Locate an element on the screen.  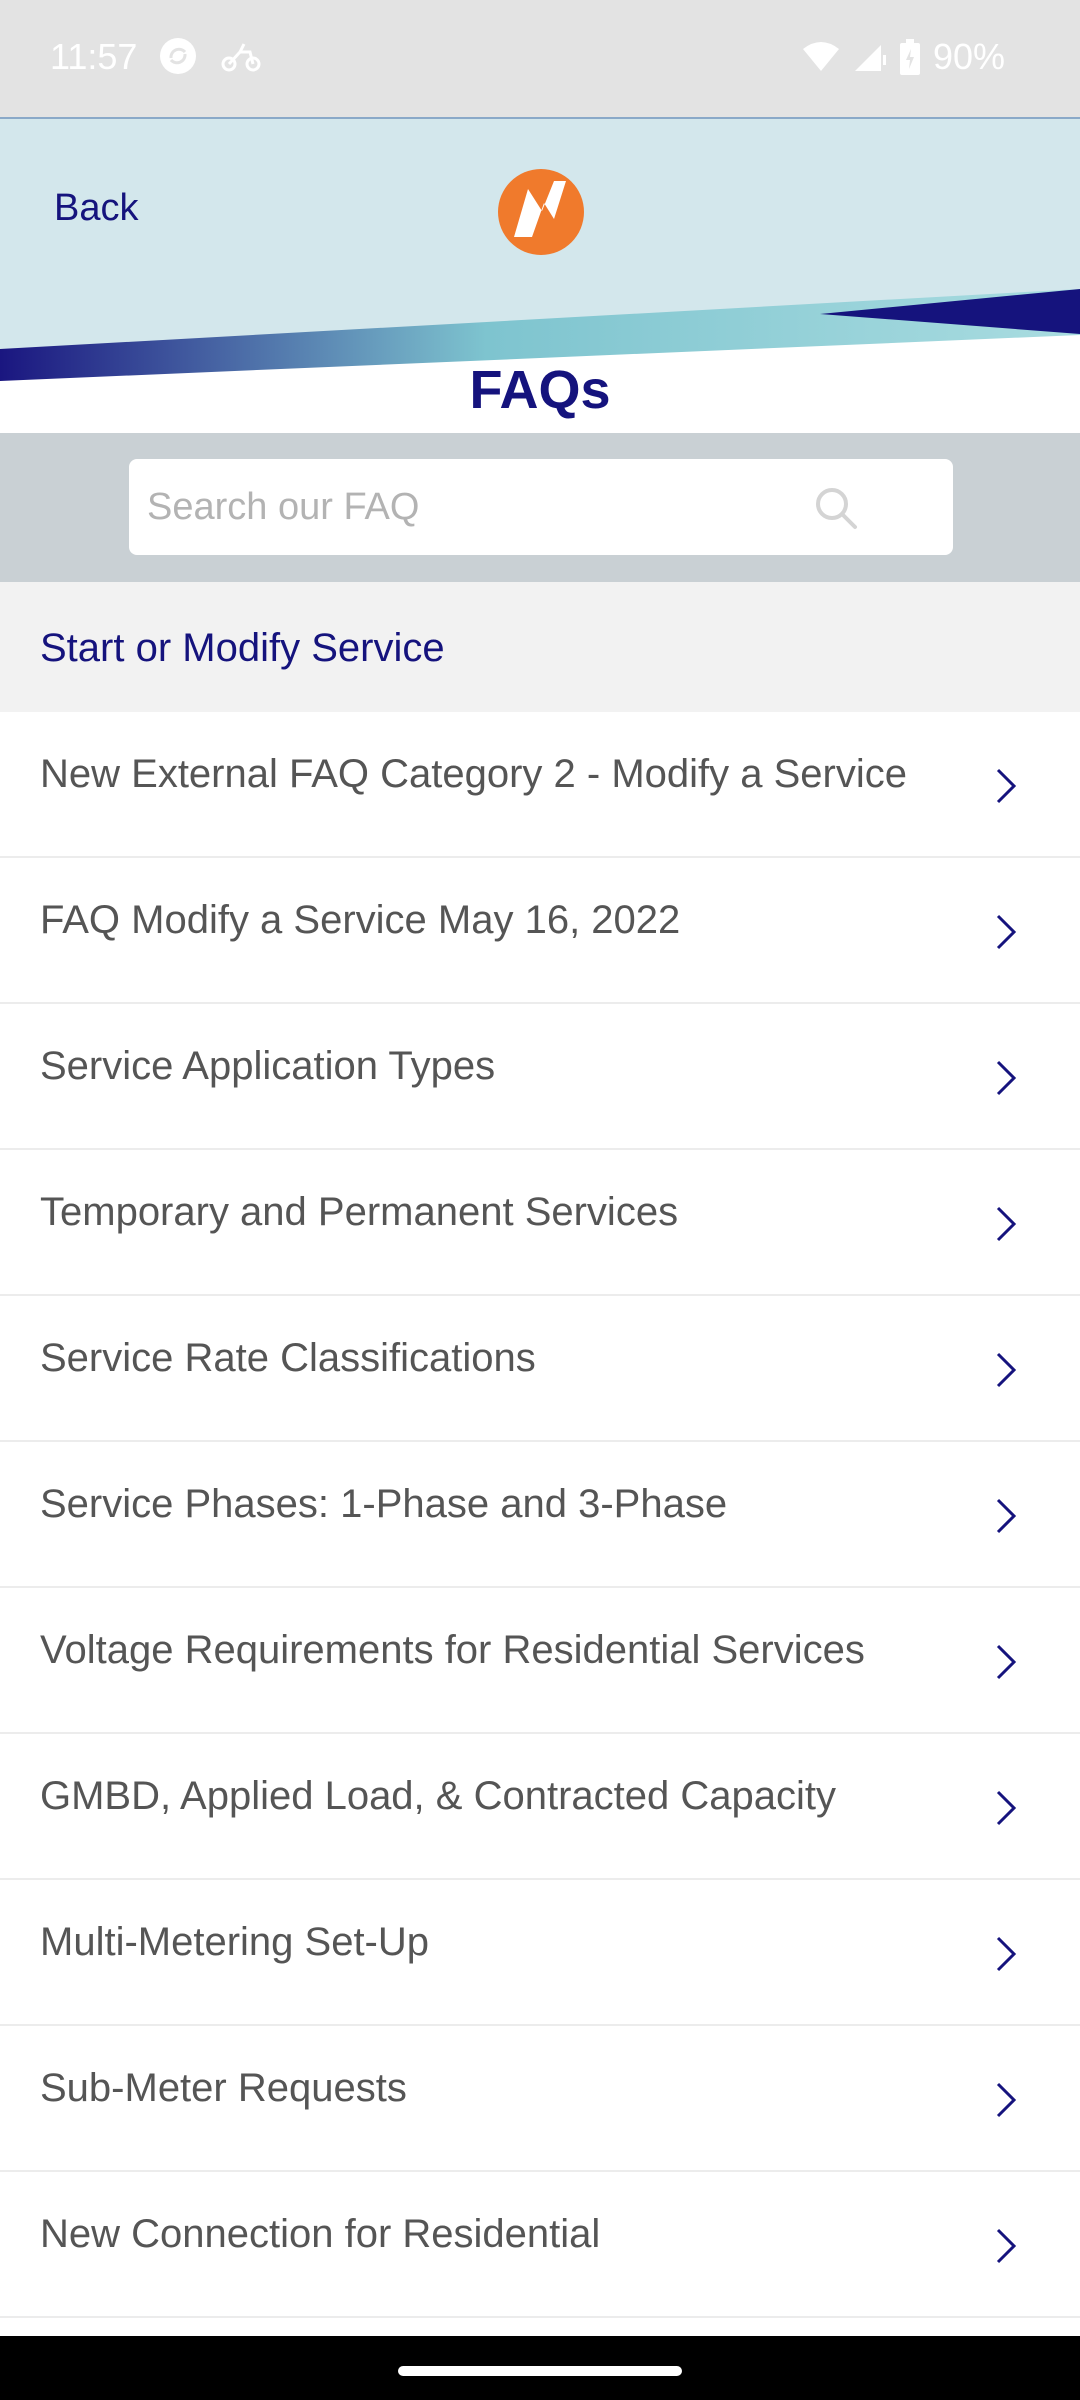
home-indicator is located at coordinates (540, 2371).